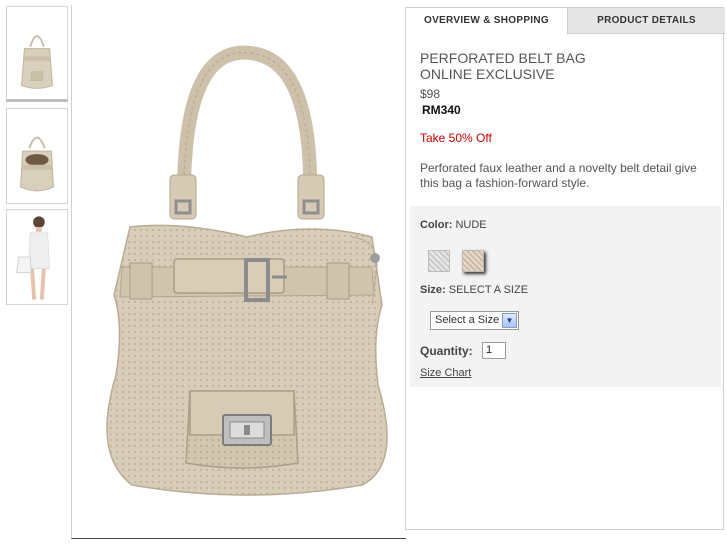 The image size is (727, 544). Describe the element at coordinates (494, 350) in the screenshot. I see `quantity-input: 1` at that location.